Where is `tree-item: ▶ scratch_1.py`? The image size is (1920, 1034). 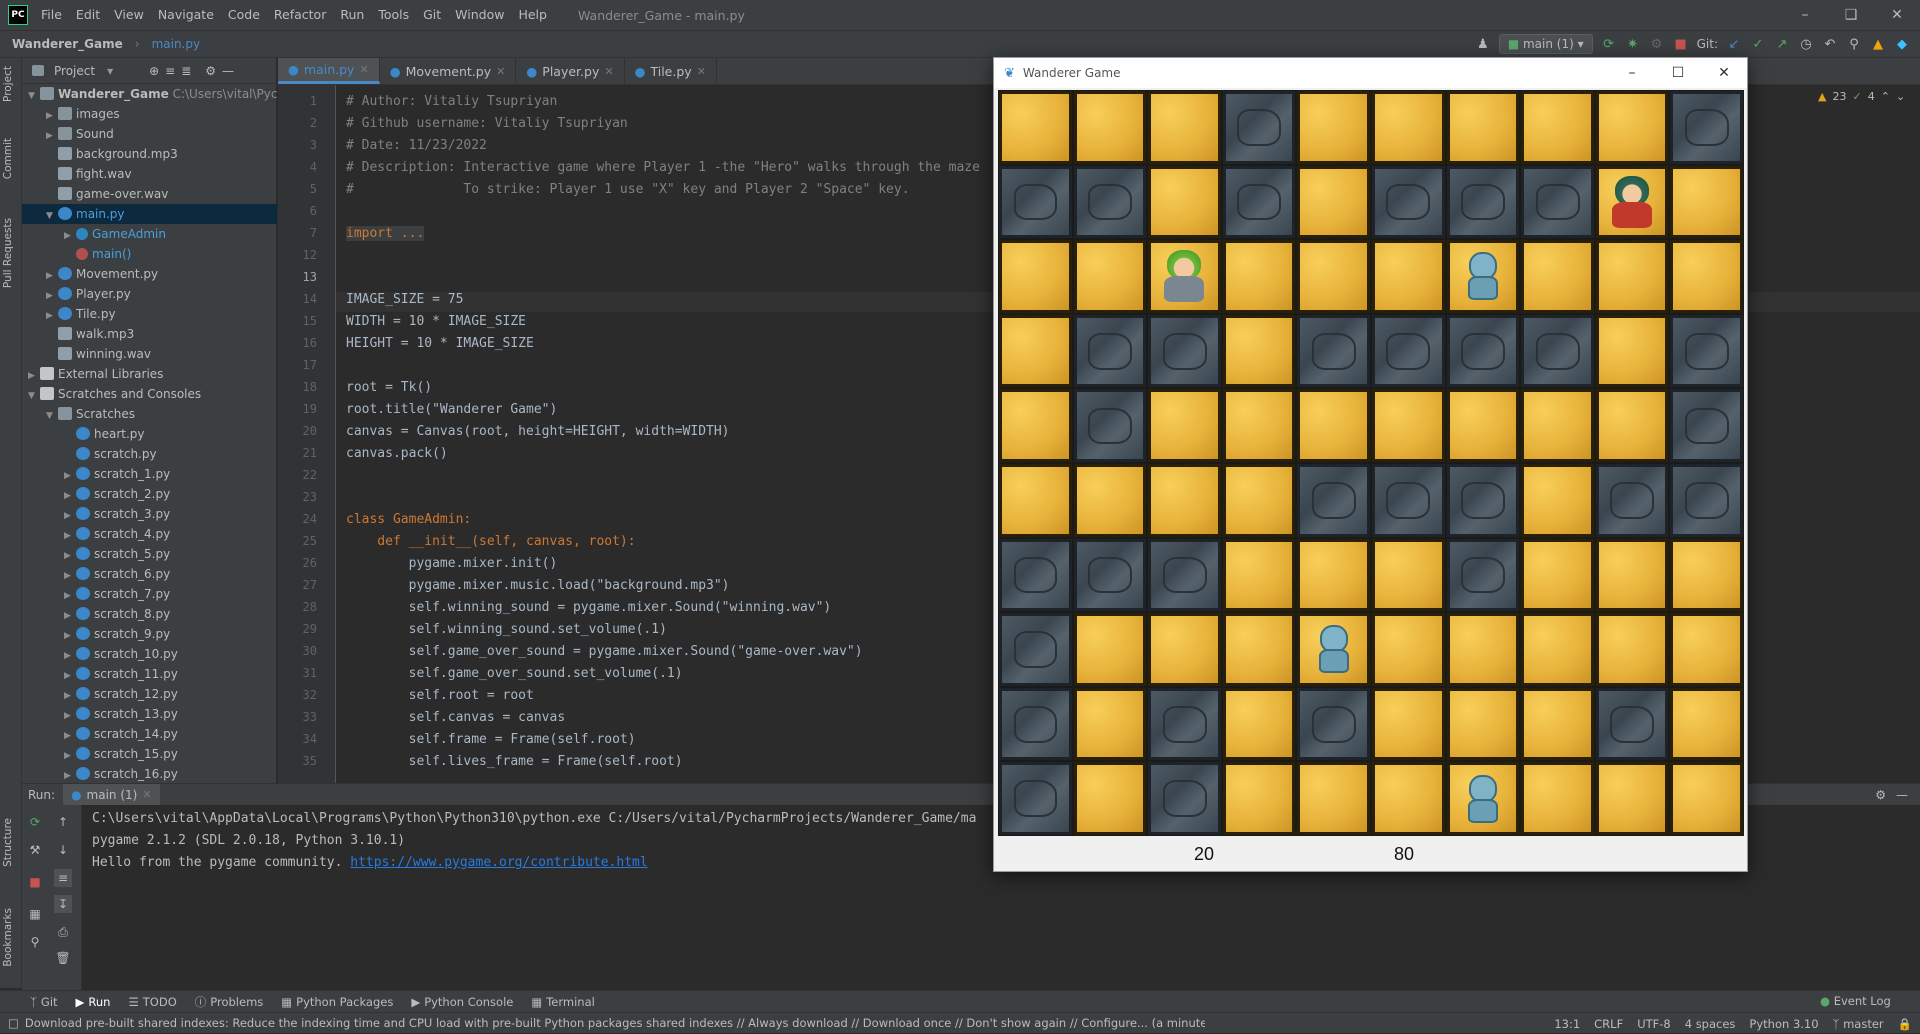
tree-item: ▶ scratch_1.py is located at coordinates (149, 474).